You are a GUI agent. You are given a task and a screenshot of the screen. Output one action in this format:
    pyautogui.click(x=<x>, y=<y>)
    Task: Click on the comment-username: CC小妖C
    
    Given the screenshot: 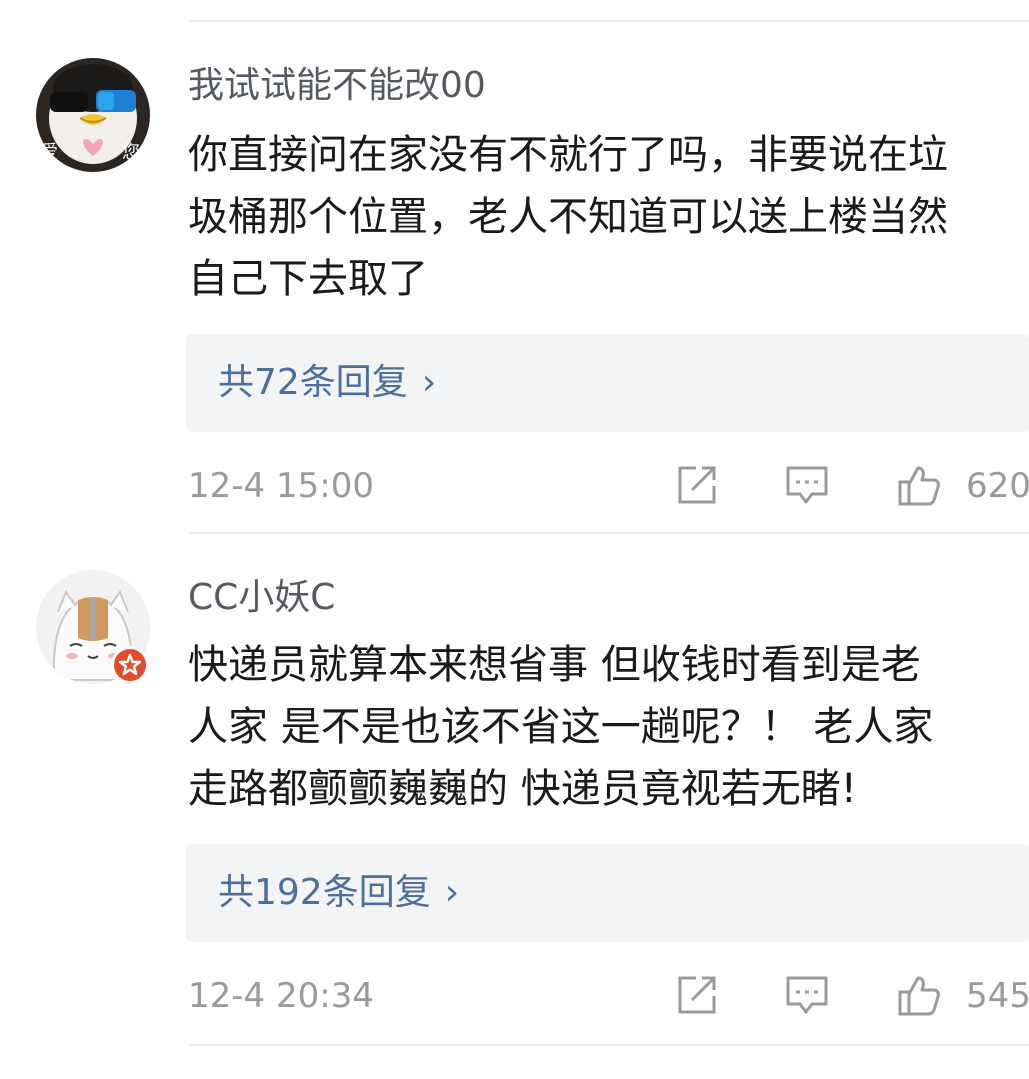 What is the action you would take?
    pyautogui.click(x=261, y=598)
    